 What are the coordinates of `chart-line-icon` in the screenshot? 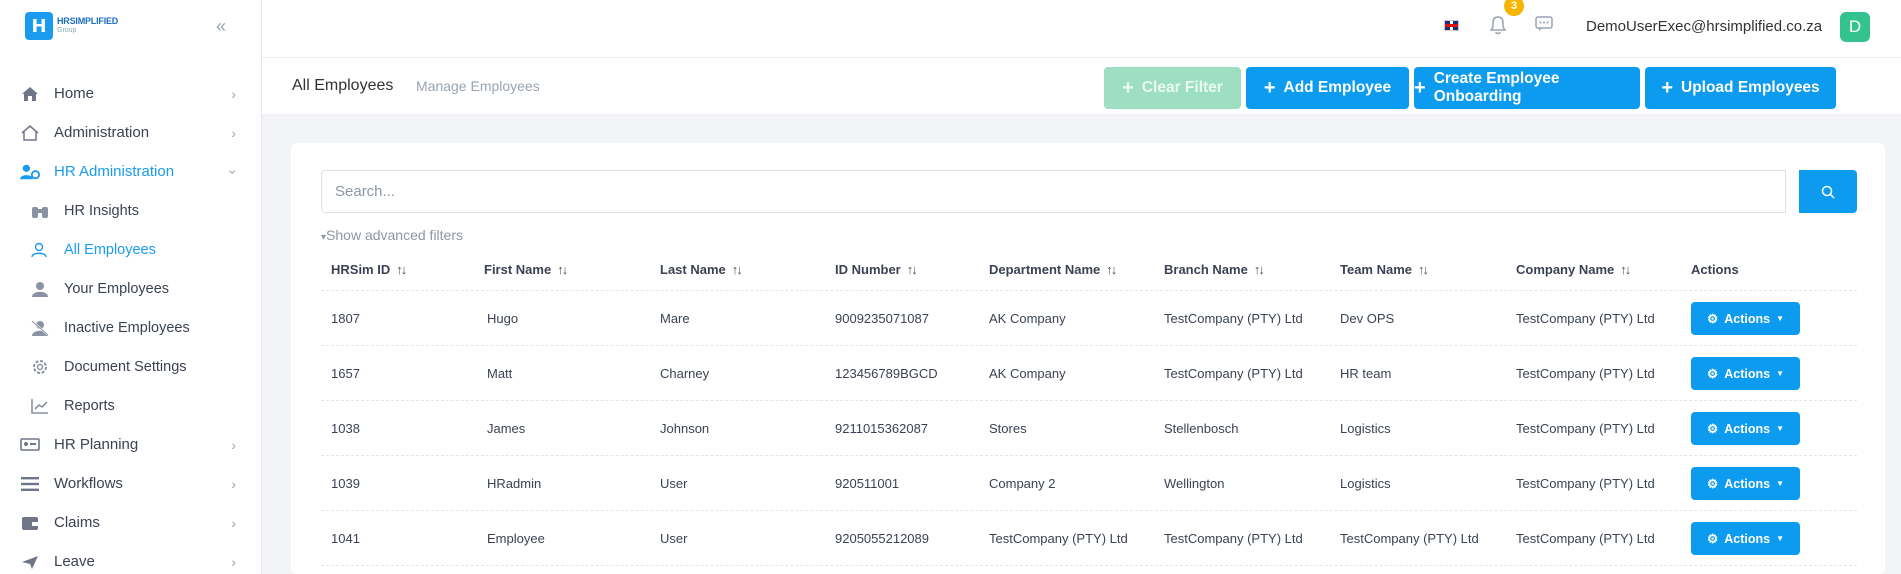 It's located at (40, 406).